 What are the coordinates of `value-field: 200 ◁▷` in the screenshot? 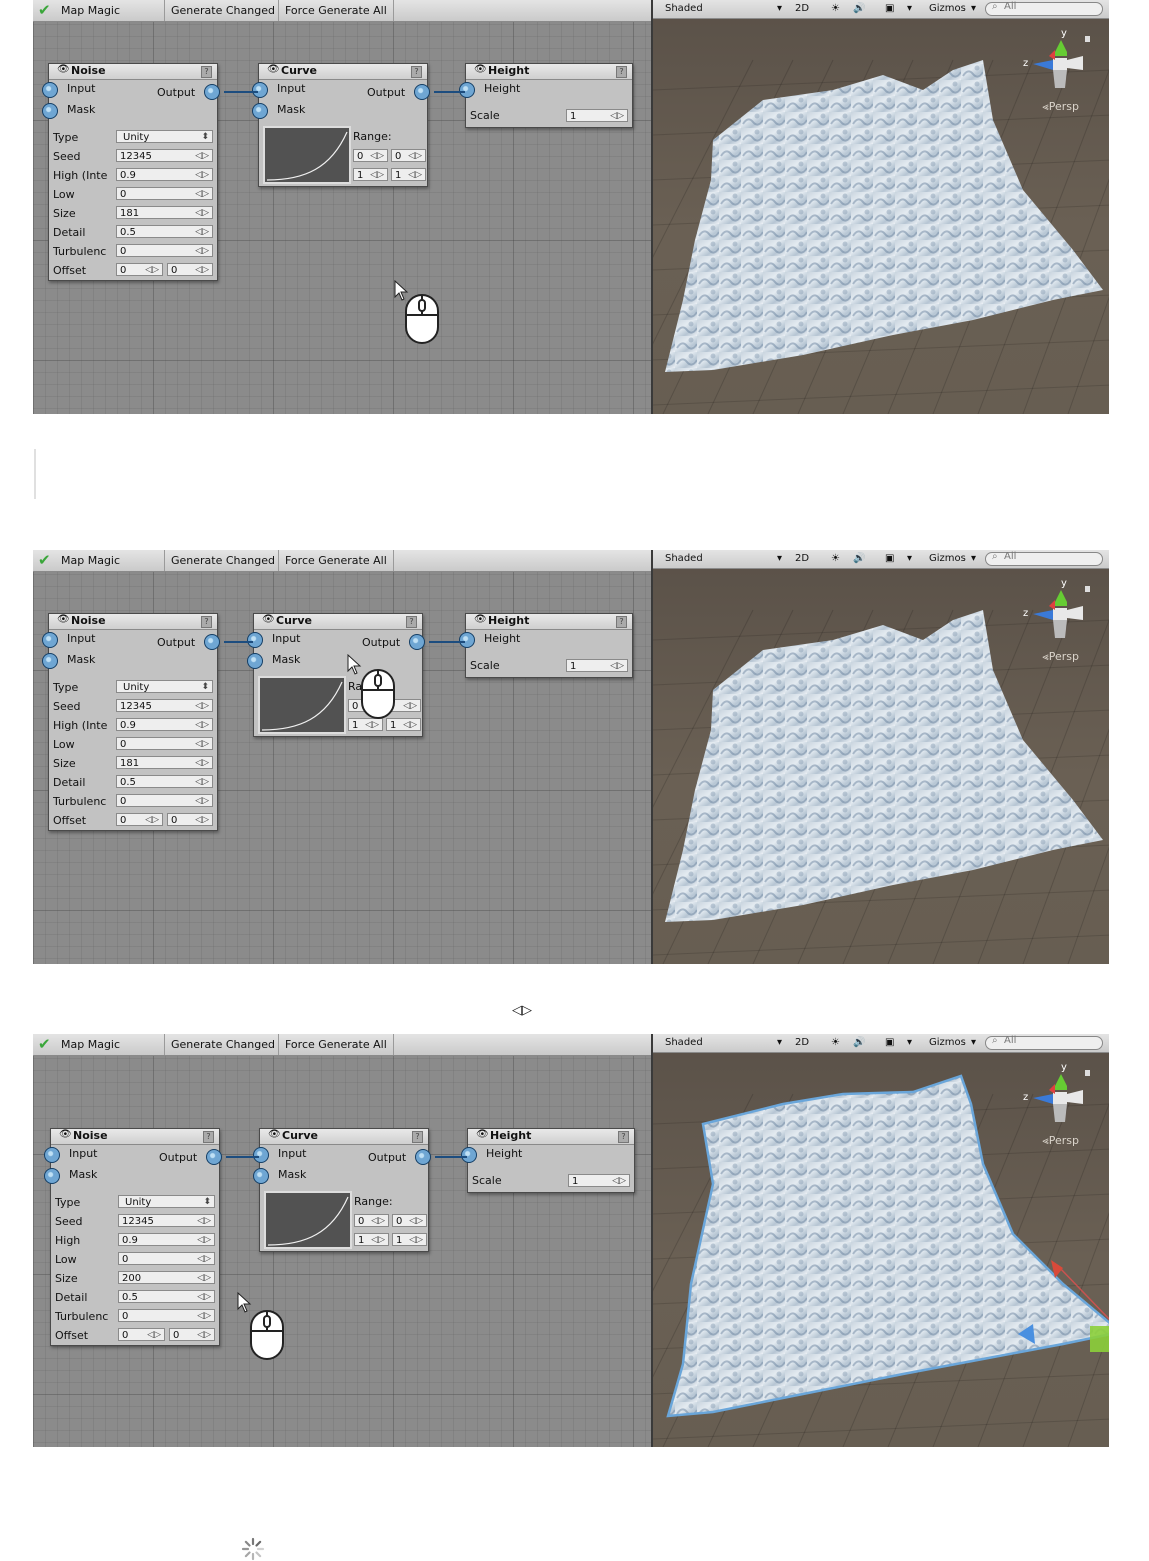 It's located at (166, 1277).